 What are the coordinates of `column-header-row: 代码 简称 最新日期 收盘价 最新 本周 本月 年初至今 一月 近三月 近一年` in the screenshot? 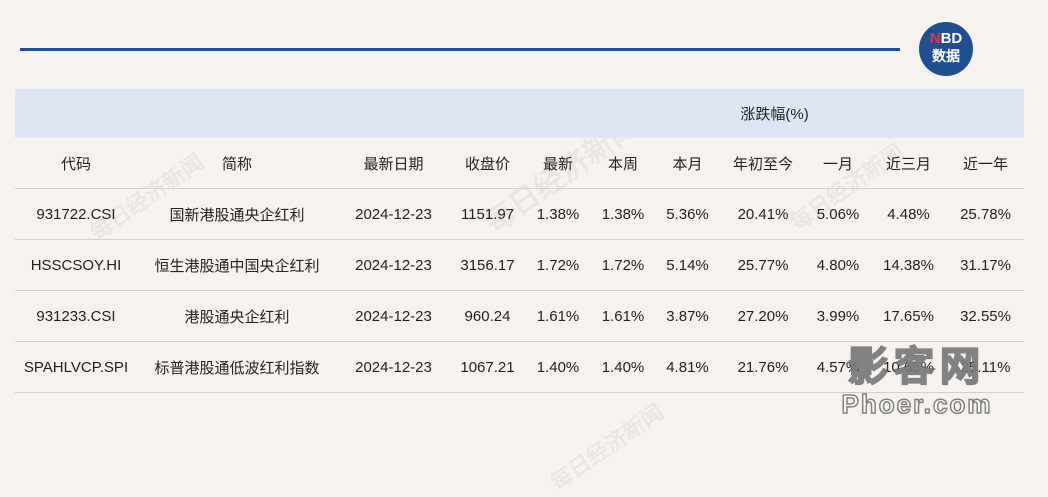 It's located at (520, 163).